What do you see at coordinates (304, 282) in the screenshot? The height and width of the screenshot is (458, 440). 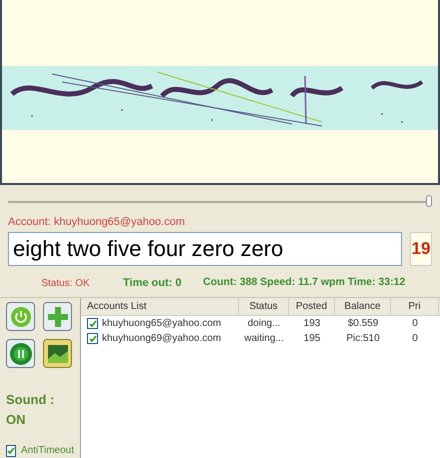 I see `stats-label: Count: 388 Speed: 11.7 wpm Time: 33:12` at bounding box center [304, 282].